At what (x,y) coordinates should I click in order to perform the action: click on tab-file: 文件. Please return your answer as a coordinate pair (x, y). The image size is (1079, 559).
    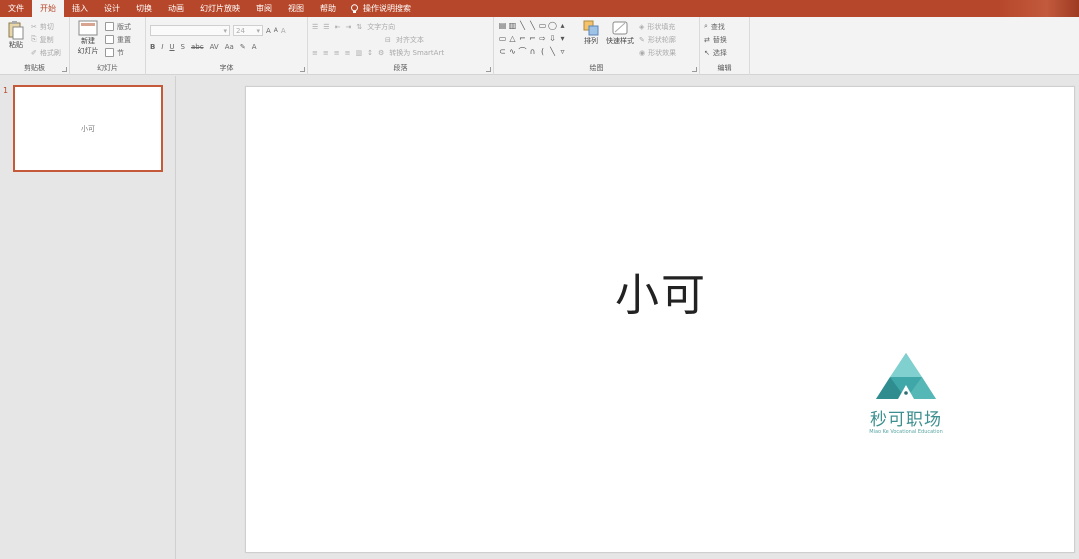
    Looking at the image, I should click on (16, 8).